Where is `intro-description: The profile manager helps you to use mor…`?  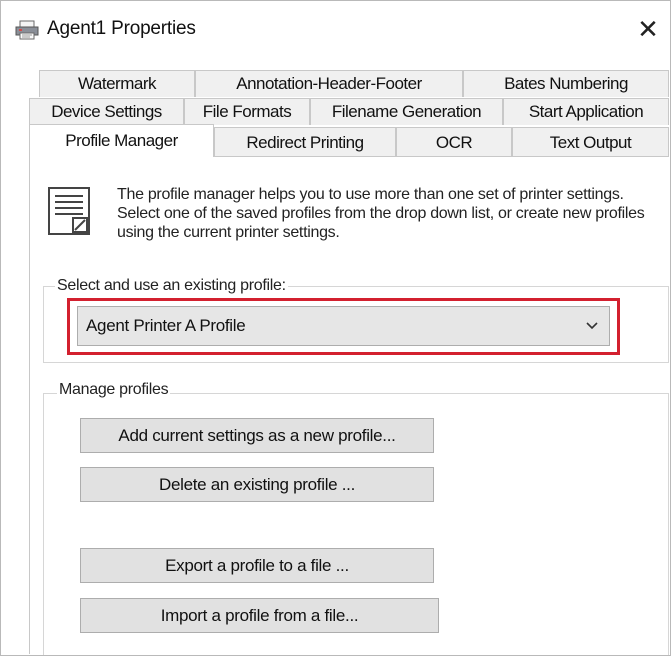 intro-description: The profile manager helps you to use mor… is located at coordinates (381, 213).